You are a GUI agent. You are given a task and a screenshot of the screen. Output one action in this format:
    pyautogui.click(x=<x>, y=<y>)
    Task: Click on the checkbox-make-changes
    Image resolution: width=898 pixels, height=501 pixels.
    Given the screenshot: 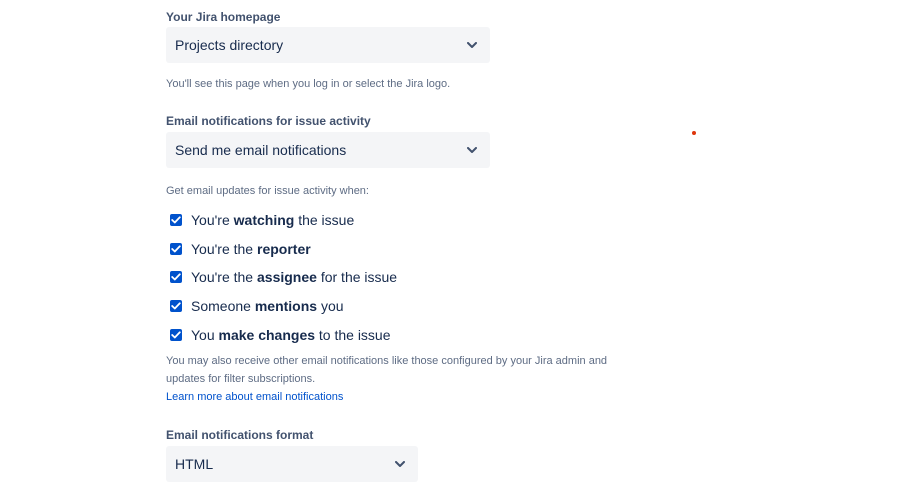 What is the action you would take?
    pyautogui.click(x=176, y=335)
    